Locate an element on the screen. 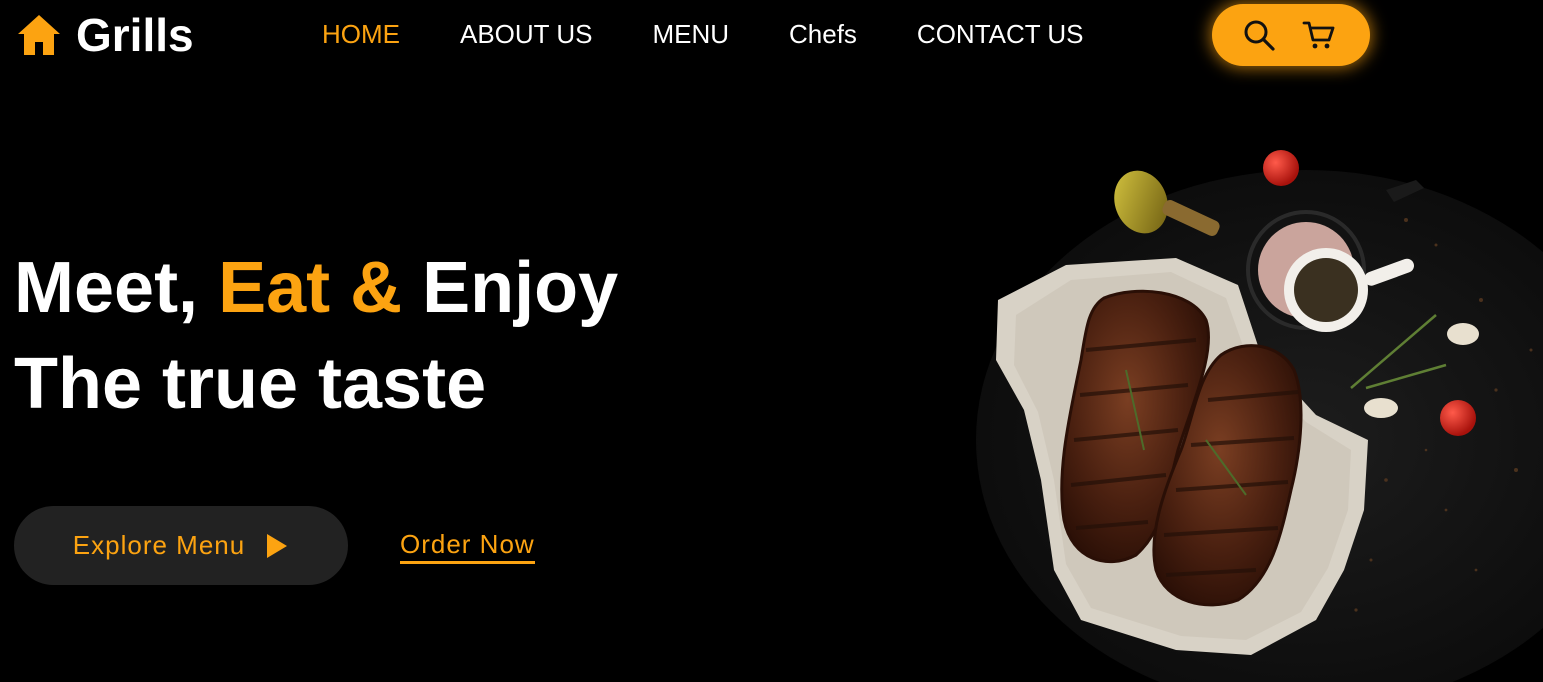 The width and height of the screenshot is (1543, 682). hero-word-meet: Meet, is located at coordinates (106, 288).